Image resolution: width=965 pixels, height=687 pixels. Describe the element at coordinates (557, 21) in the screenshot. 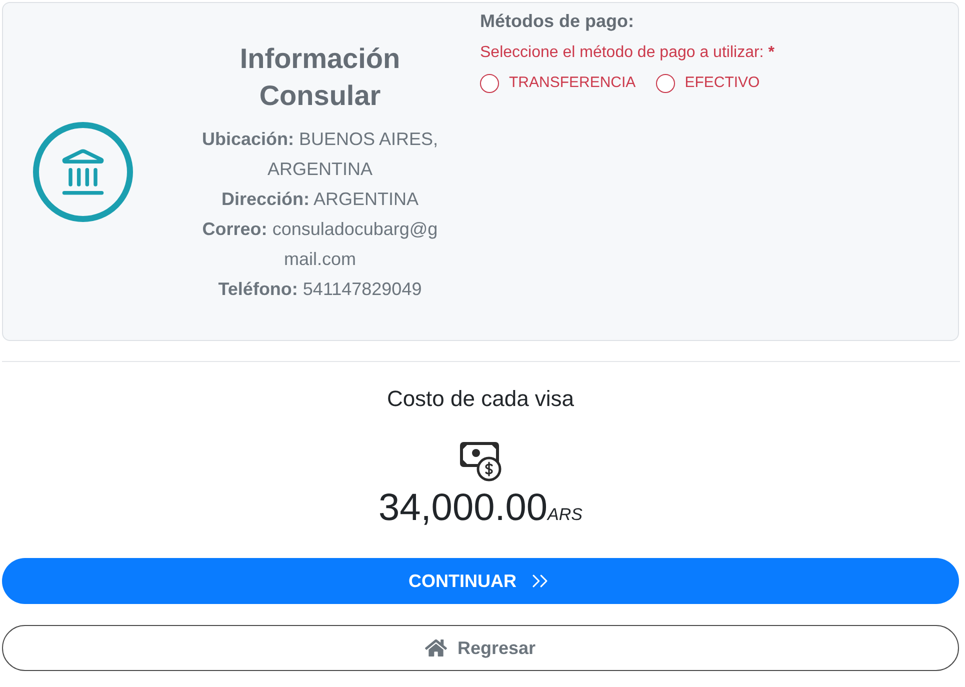

I see `payment-heading: Métodos de pago:` at that location.